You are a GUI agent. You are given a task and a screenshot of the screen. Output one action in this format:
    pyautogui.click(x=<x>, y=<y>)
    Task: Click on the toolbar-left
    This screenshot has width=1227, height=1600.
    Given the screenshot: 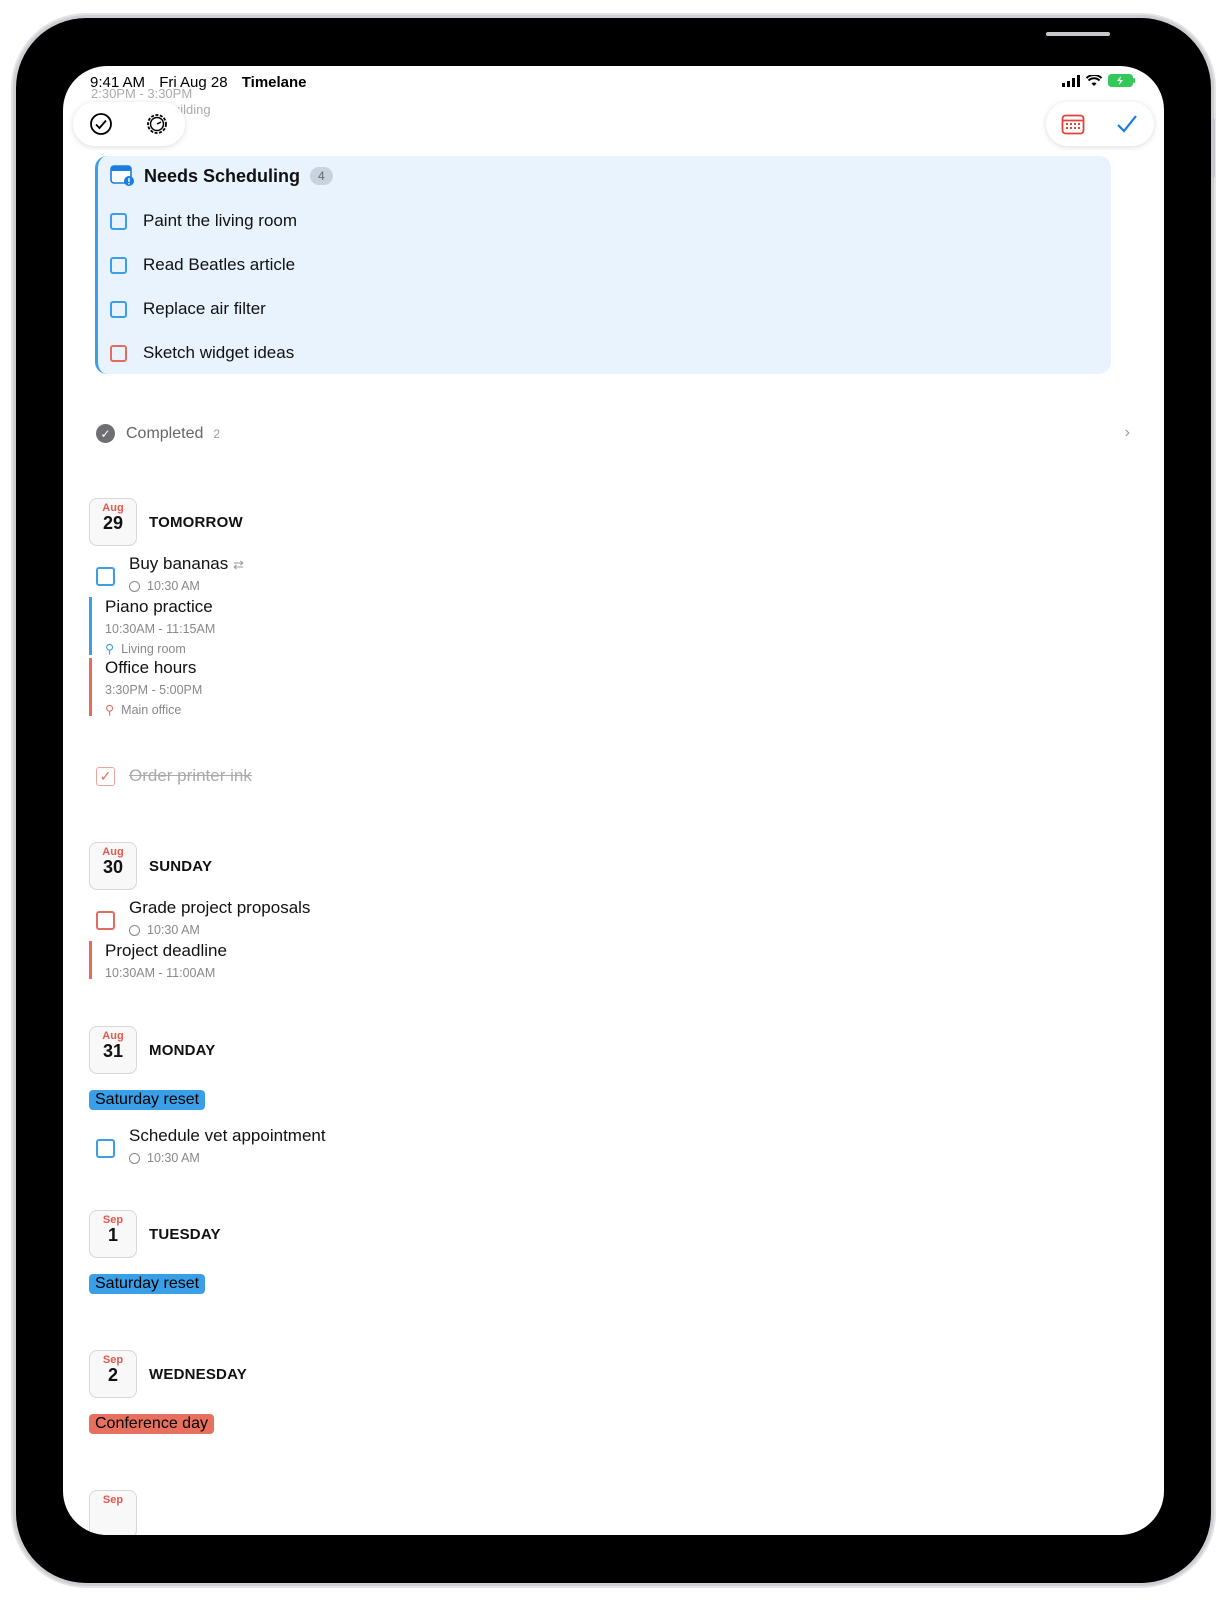 What is the action you would take?
    pyautogui.click(x=129, y=124)
    